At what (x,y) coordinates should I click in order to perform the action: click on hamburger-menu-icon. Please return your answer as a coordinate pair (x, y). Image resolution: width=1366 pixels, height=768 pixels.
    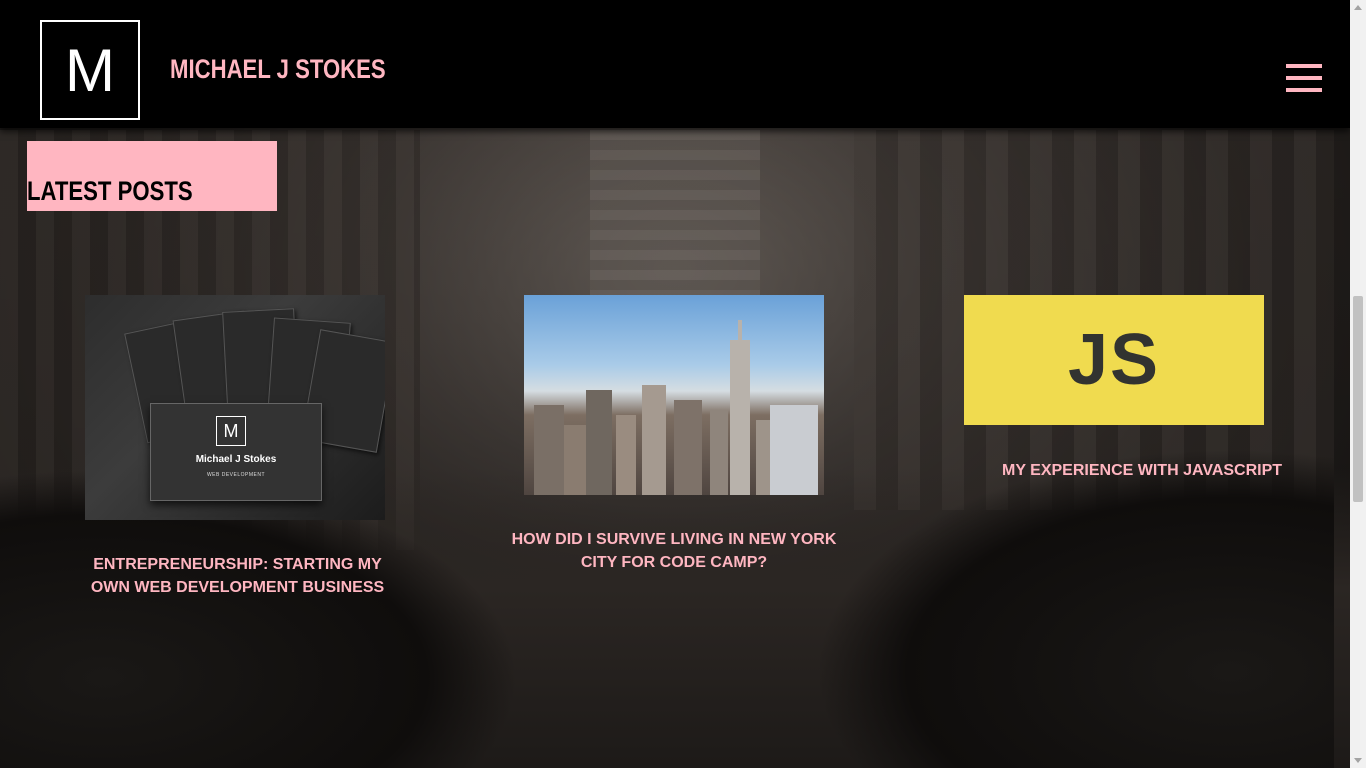
    Looking at the image, I should click on (1304, 78).